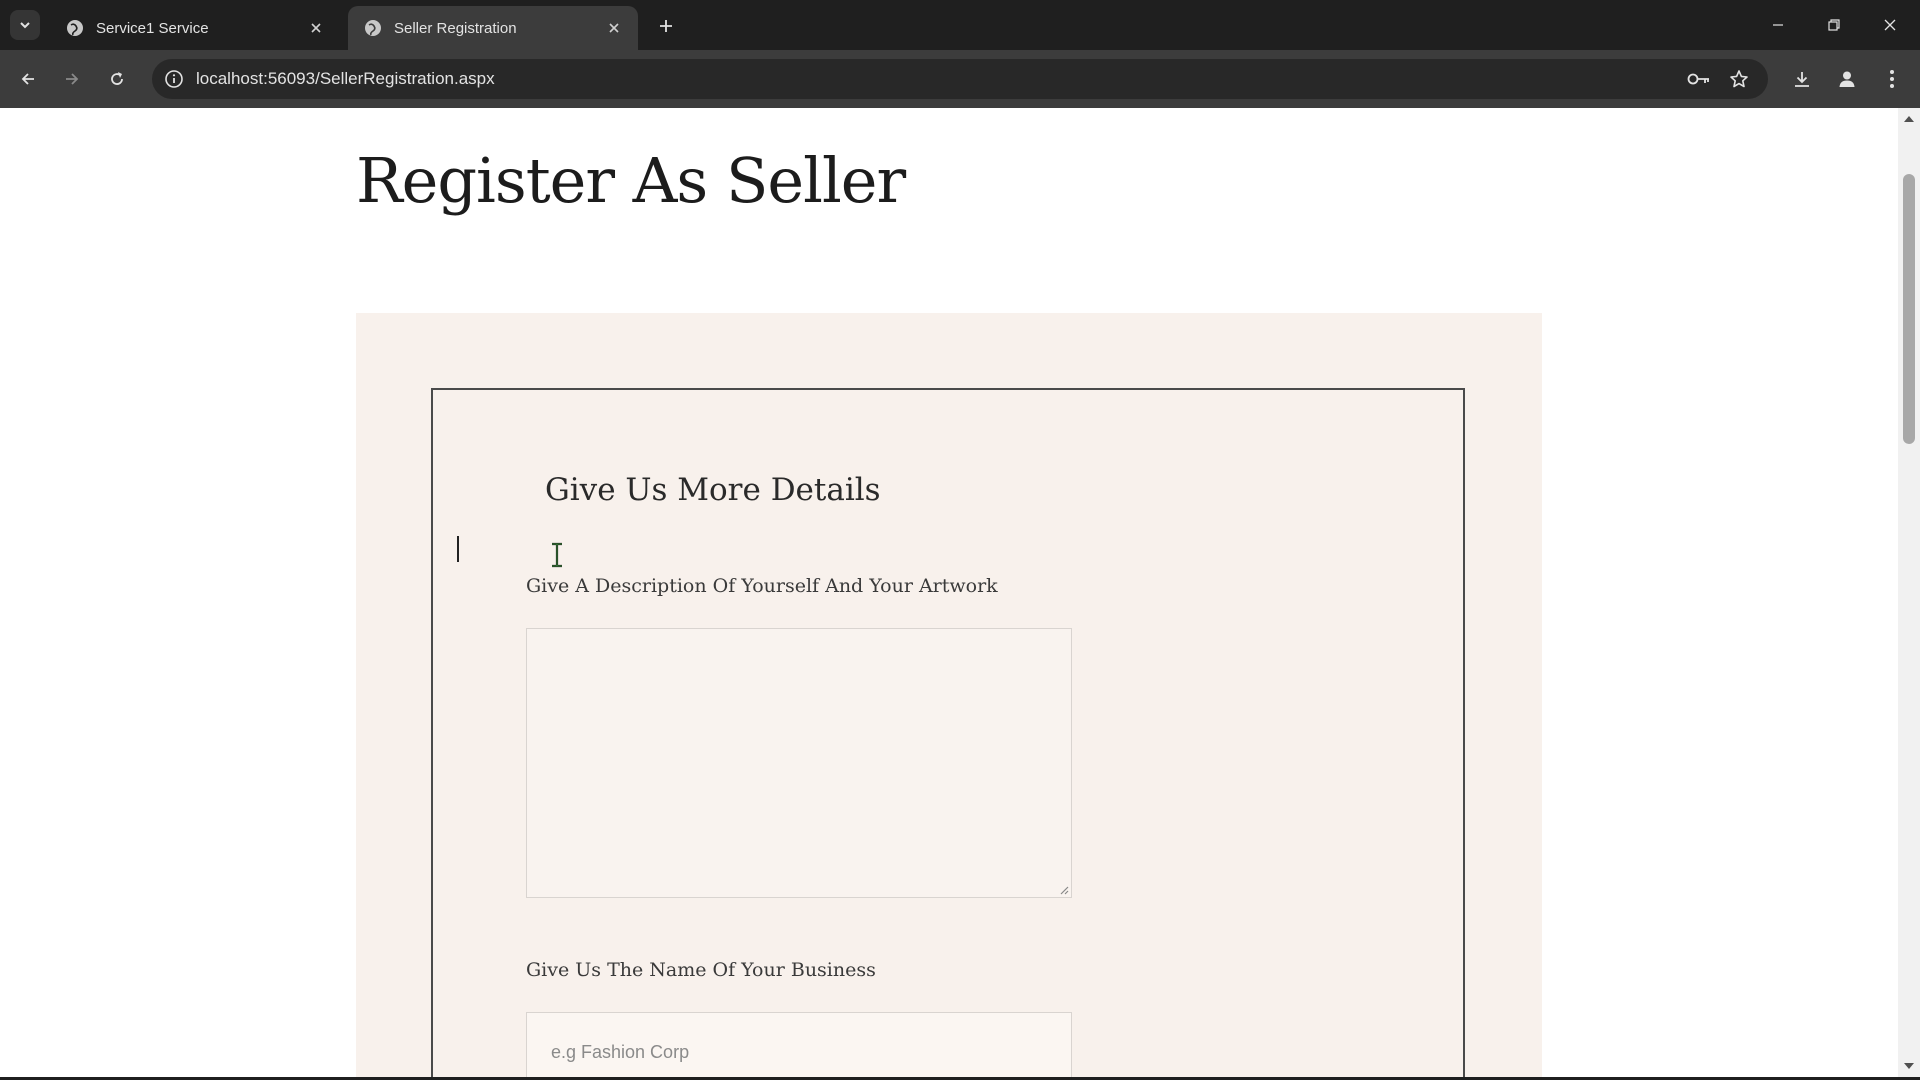  I want to click on back-arrow-icon, so click(27, 79).